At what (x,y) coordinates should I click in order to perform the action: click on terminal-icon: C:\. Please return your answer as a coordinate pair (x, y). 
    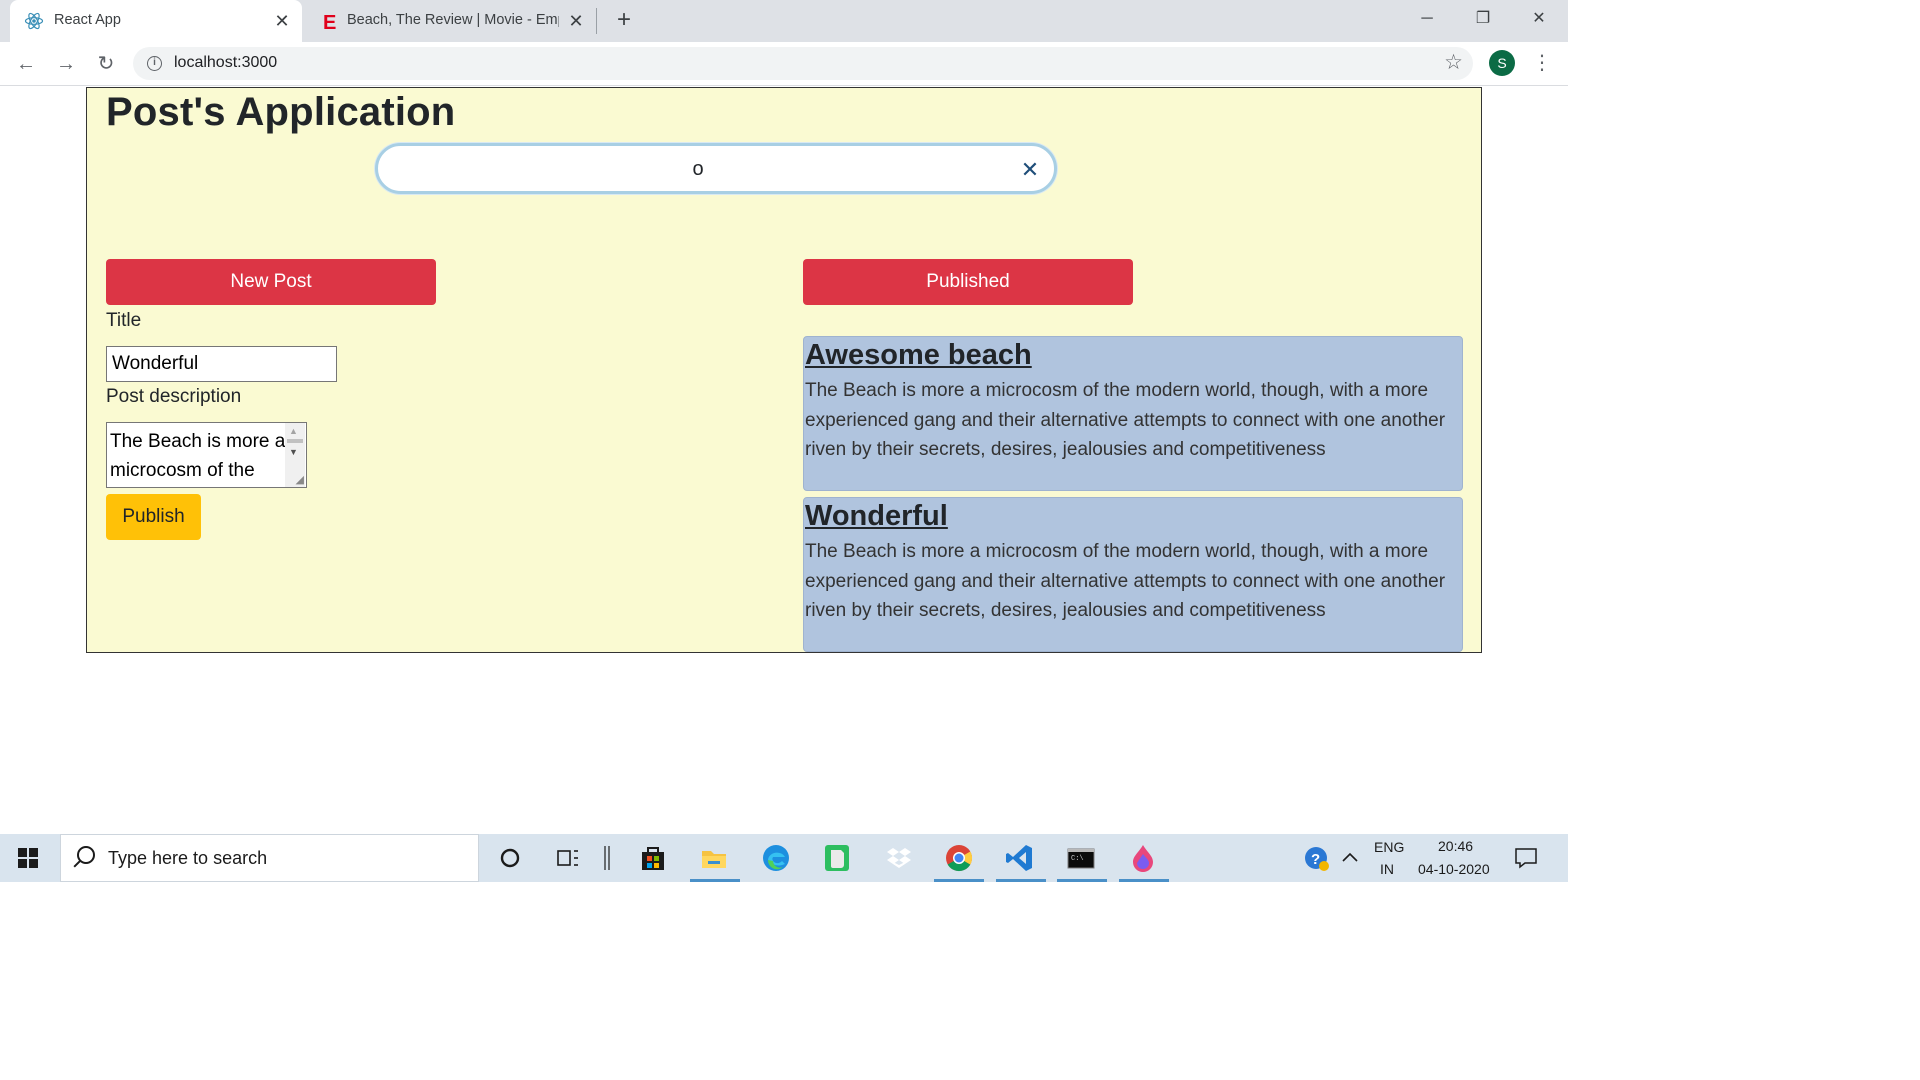
    Looking at the image, I should click on (1081, 858).